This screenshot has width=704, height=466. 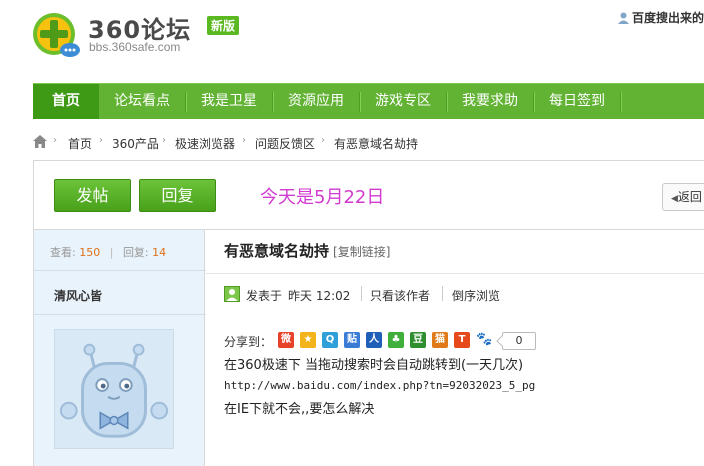 I want to click on copy-link-button: [复制链接], so click(x=361, y=252).